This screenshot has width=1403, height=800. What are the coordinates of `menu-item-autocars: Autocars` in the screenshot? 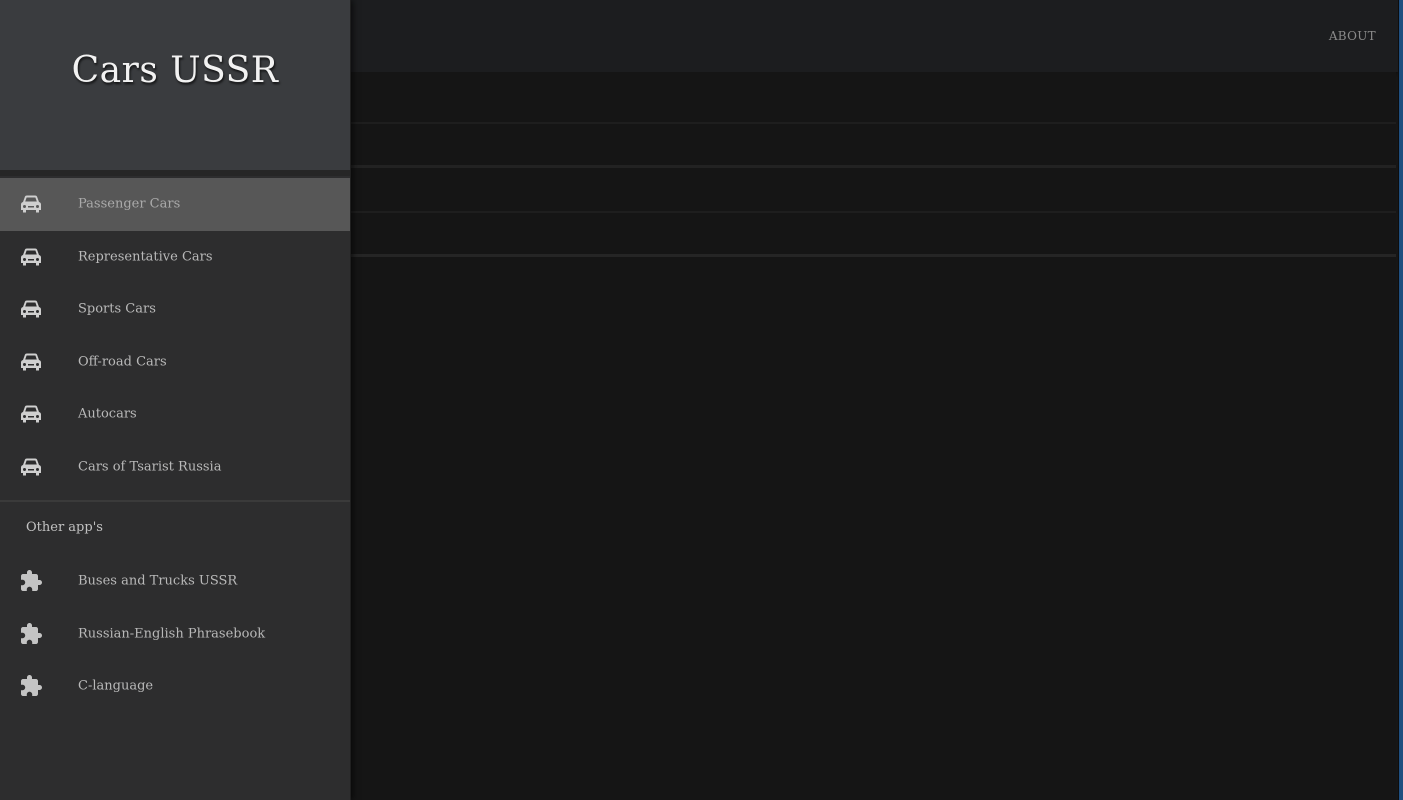 It's located at (175, 414).